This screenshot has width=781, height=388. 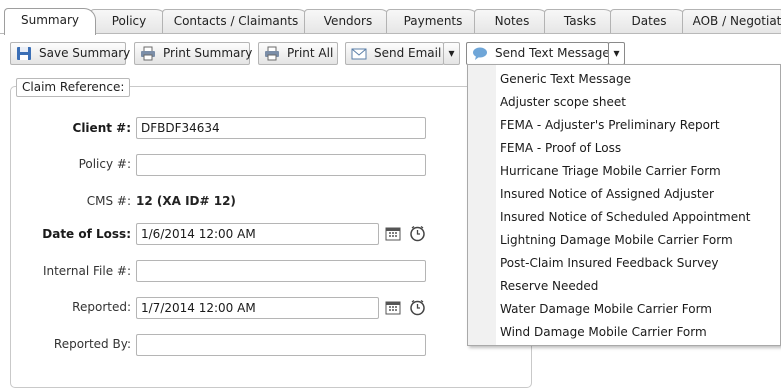 I want to click on send-email-button: Send Email, so click(x=394, y=53).